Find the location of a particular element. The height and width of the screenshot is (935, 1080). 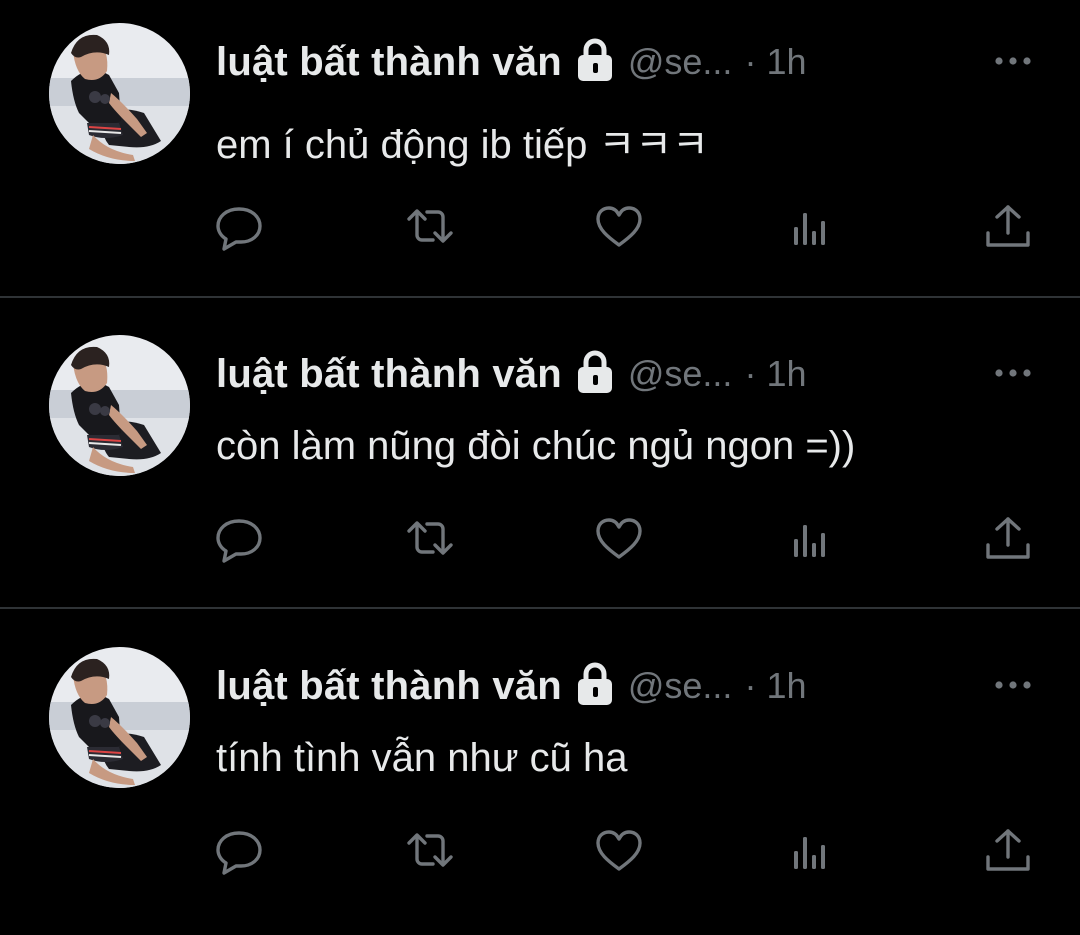

tweet-text: tính tình vẫn như cũ ha is located at coordinates (422, 758).